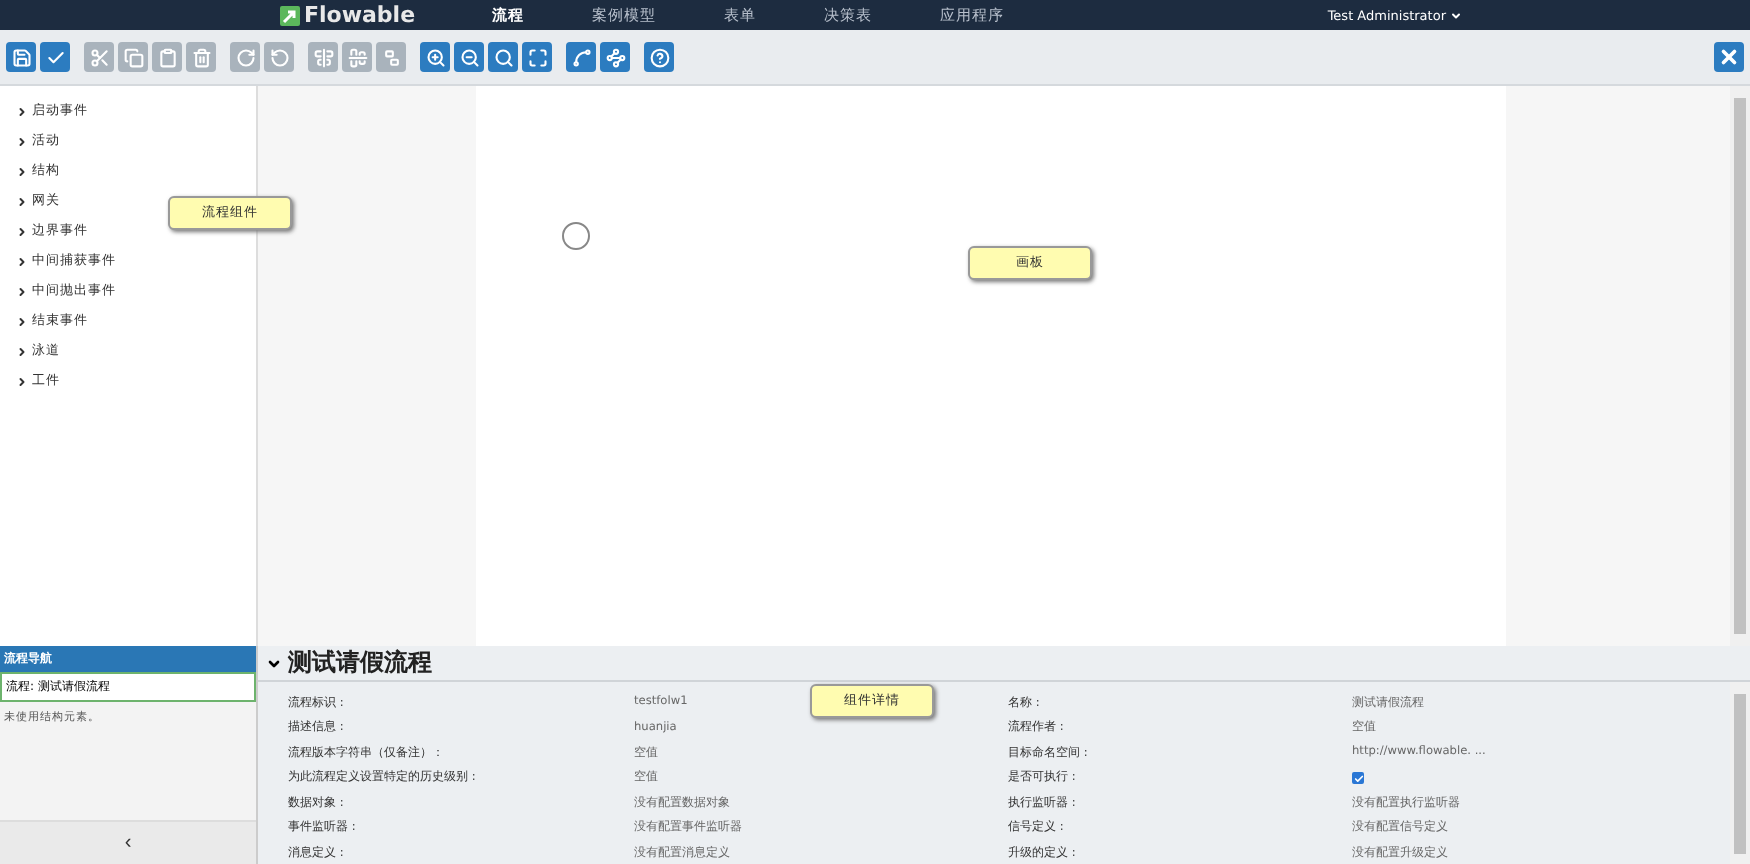 This screenshot has height=864, width=1750. Describe the element at coordinates (290, 15) in the screenshot. I see `logo-icon` at that location.